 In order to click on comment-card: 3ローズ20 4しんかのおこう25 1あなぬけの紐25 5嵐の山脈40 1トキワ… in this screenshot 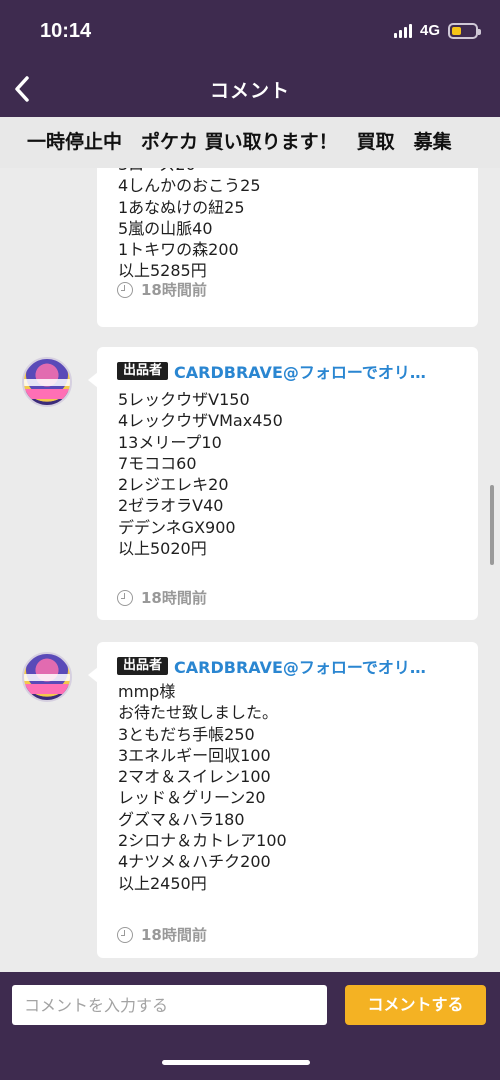, I will do `click(287, 247)`.